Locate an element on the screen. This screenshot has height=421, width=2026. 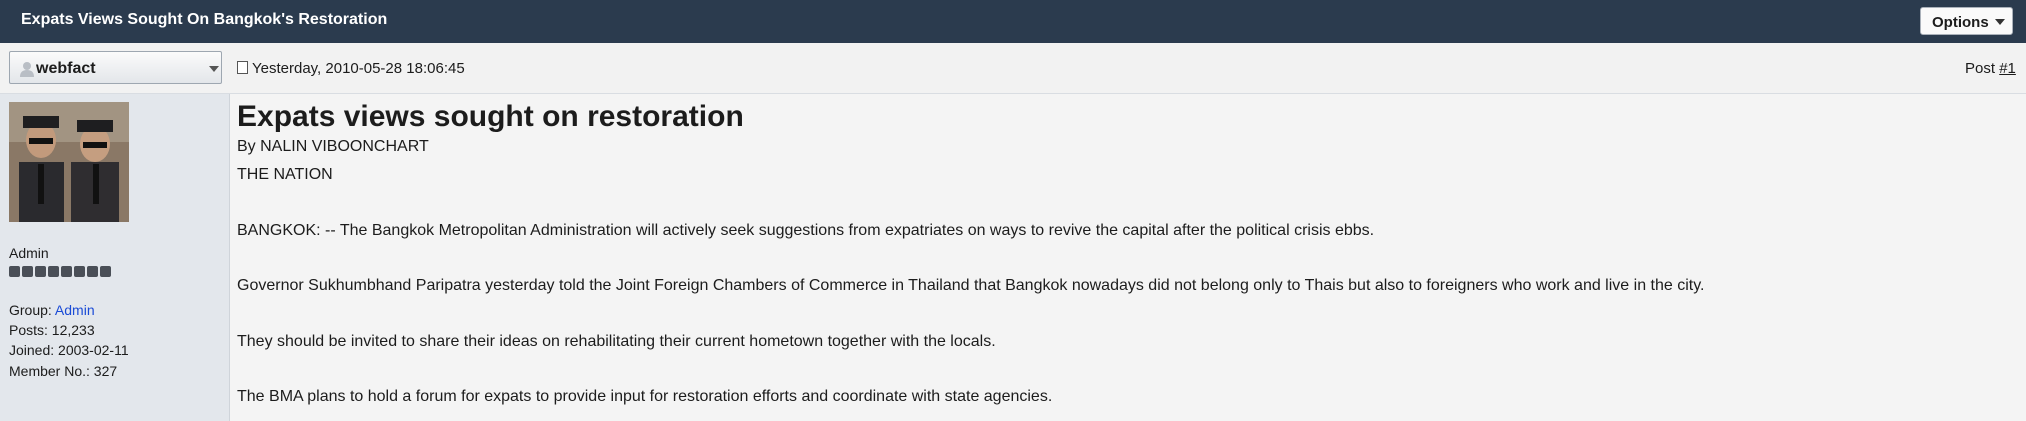
caret-down-icon is located at coordinates (2000, 22).